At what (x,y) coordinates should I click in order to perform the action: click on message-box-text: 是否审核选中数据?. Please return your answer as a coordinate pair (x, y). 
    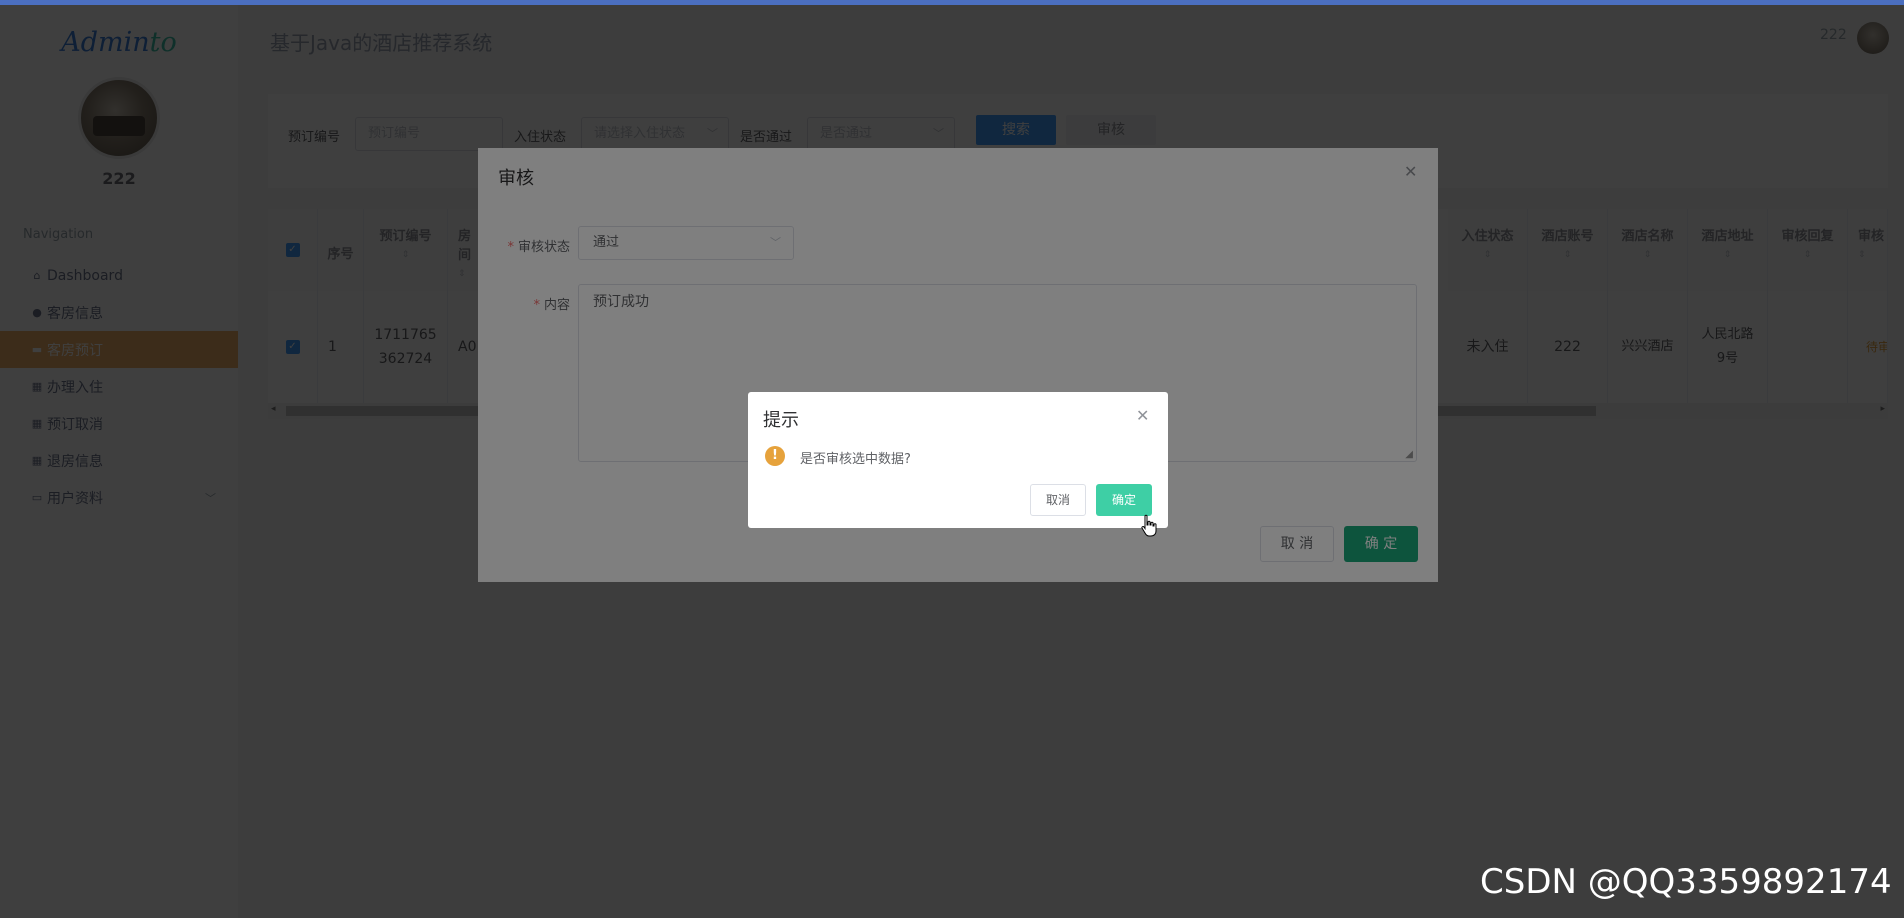
    Looking at the image, I should click on (855, 459).